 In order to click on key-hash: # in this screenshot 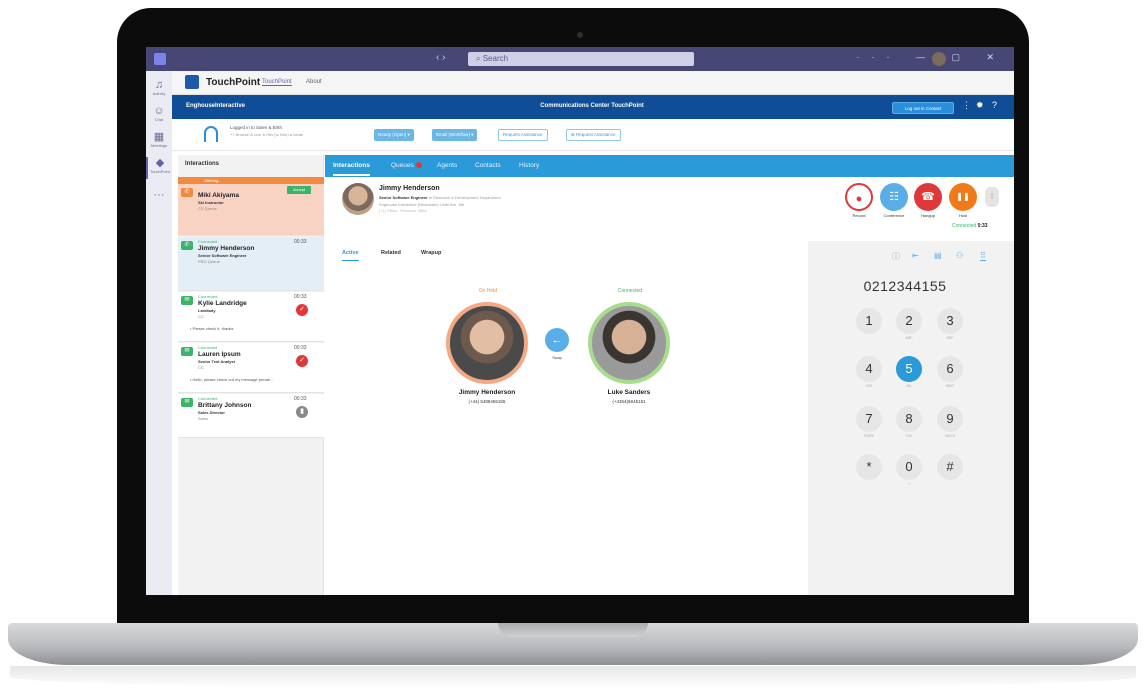, I will do `click(950, 467)`.